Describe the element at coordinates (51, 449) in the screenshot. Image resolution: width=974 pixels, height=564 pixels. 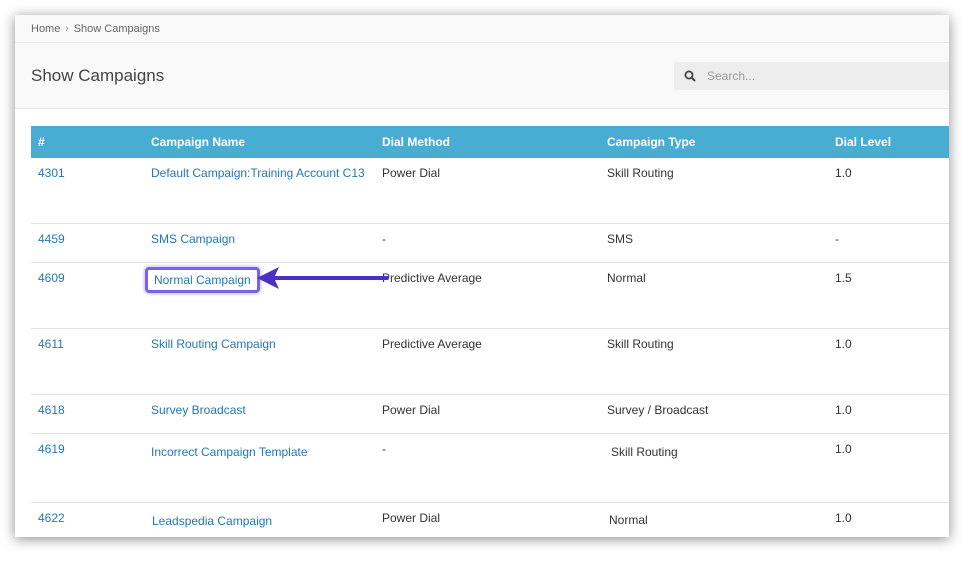
I see `campaign-id-link: 4619` at that location.